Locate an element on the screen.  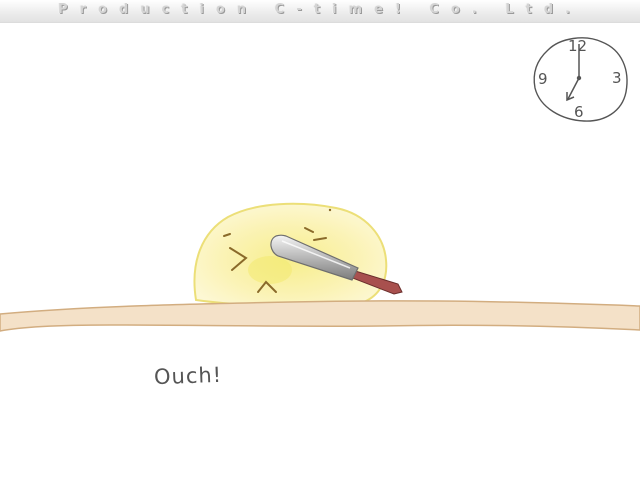
ouch-caption: Ouch! is located at coordinates (188, 376).